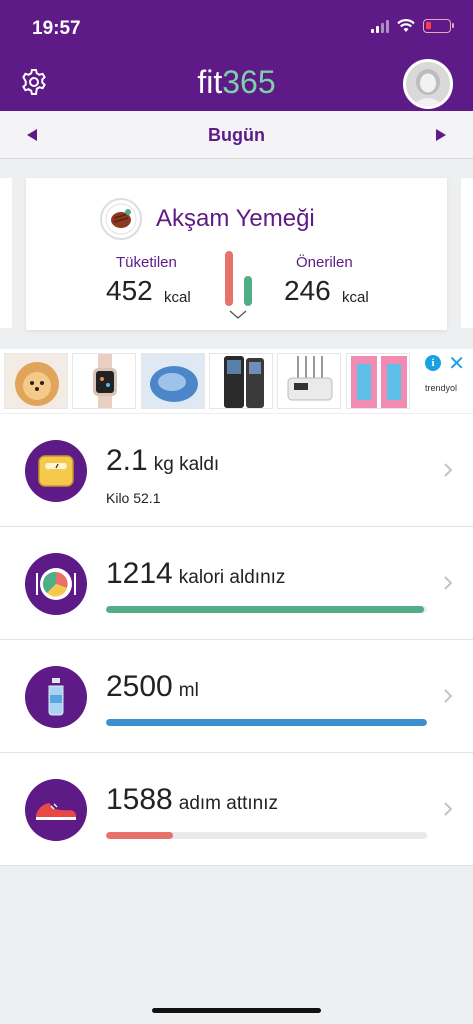  Describe the element at coordinates (380, 26) in the screenshot. I see `cellular-signal-icon` at that location.